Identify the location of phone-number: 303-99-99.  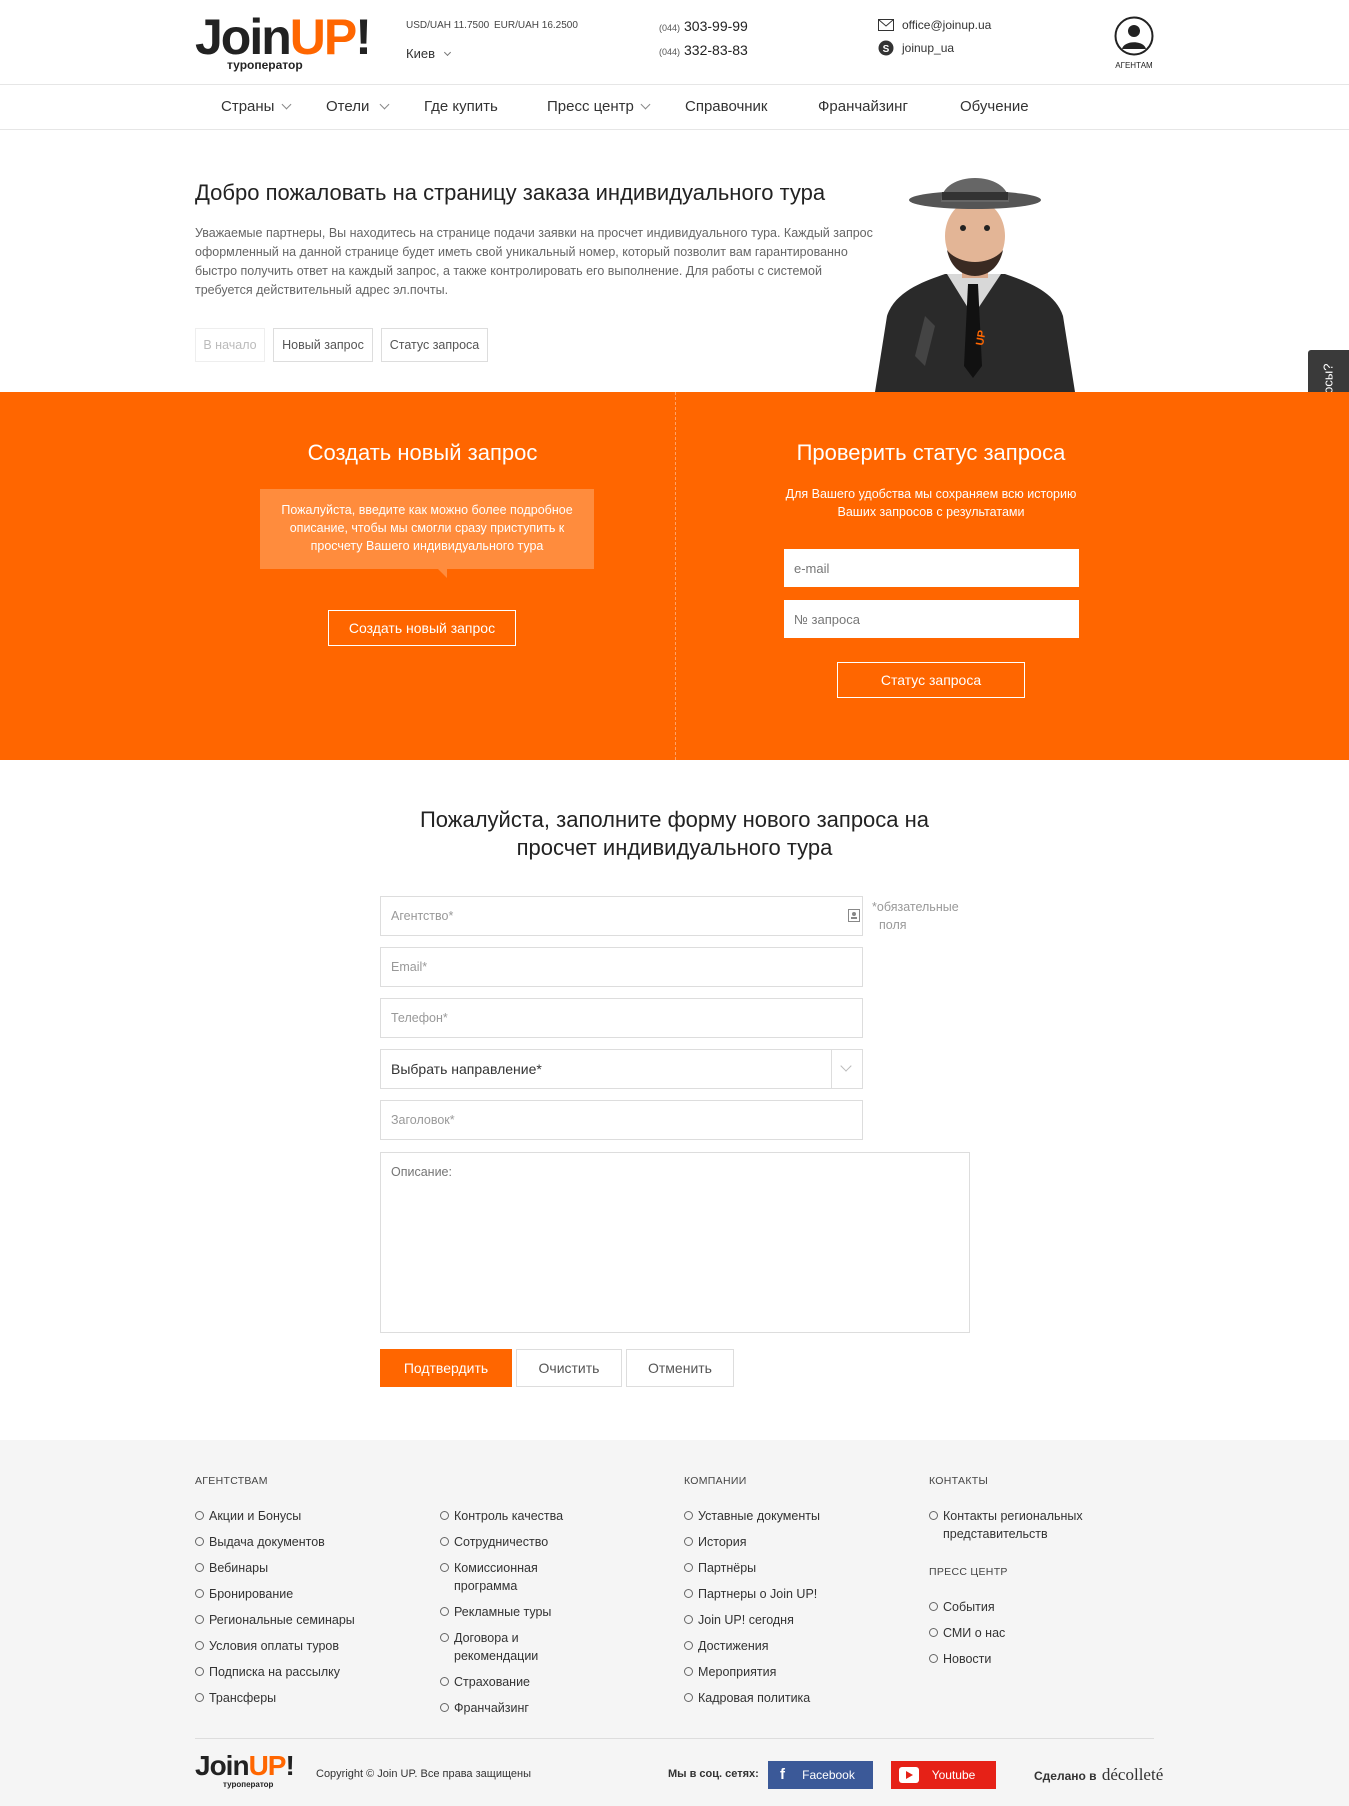
(716, 26).